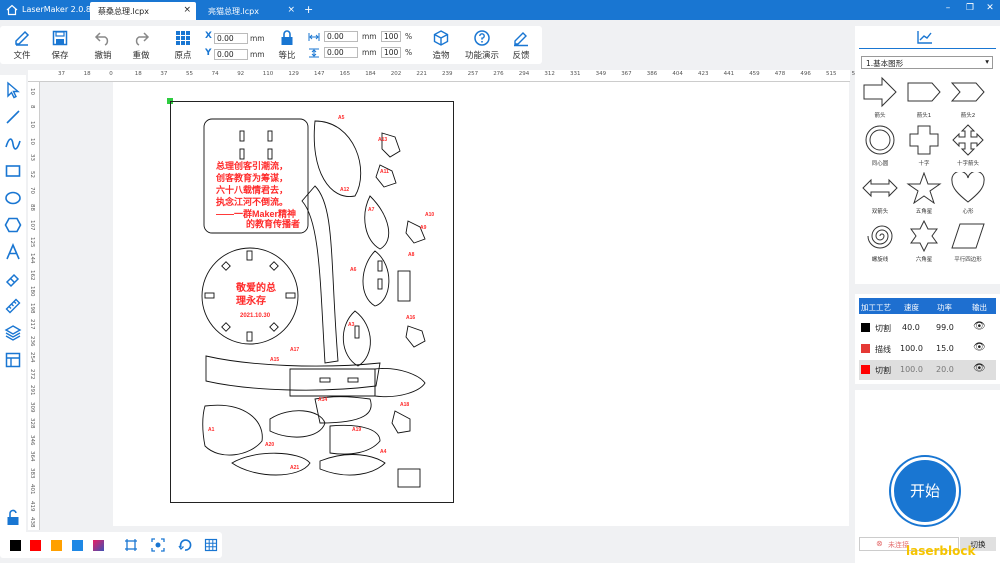 The height and width of the screenshot is (563, 1000). Describe the element at coordinates (925, 37) in the screenshot. I see `chart-icon` at that location.